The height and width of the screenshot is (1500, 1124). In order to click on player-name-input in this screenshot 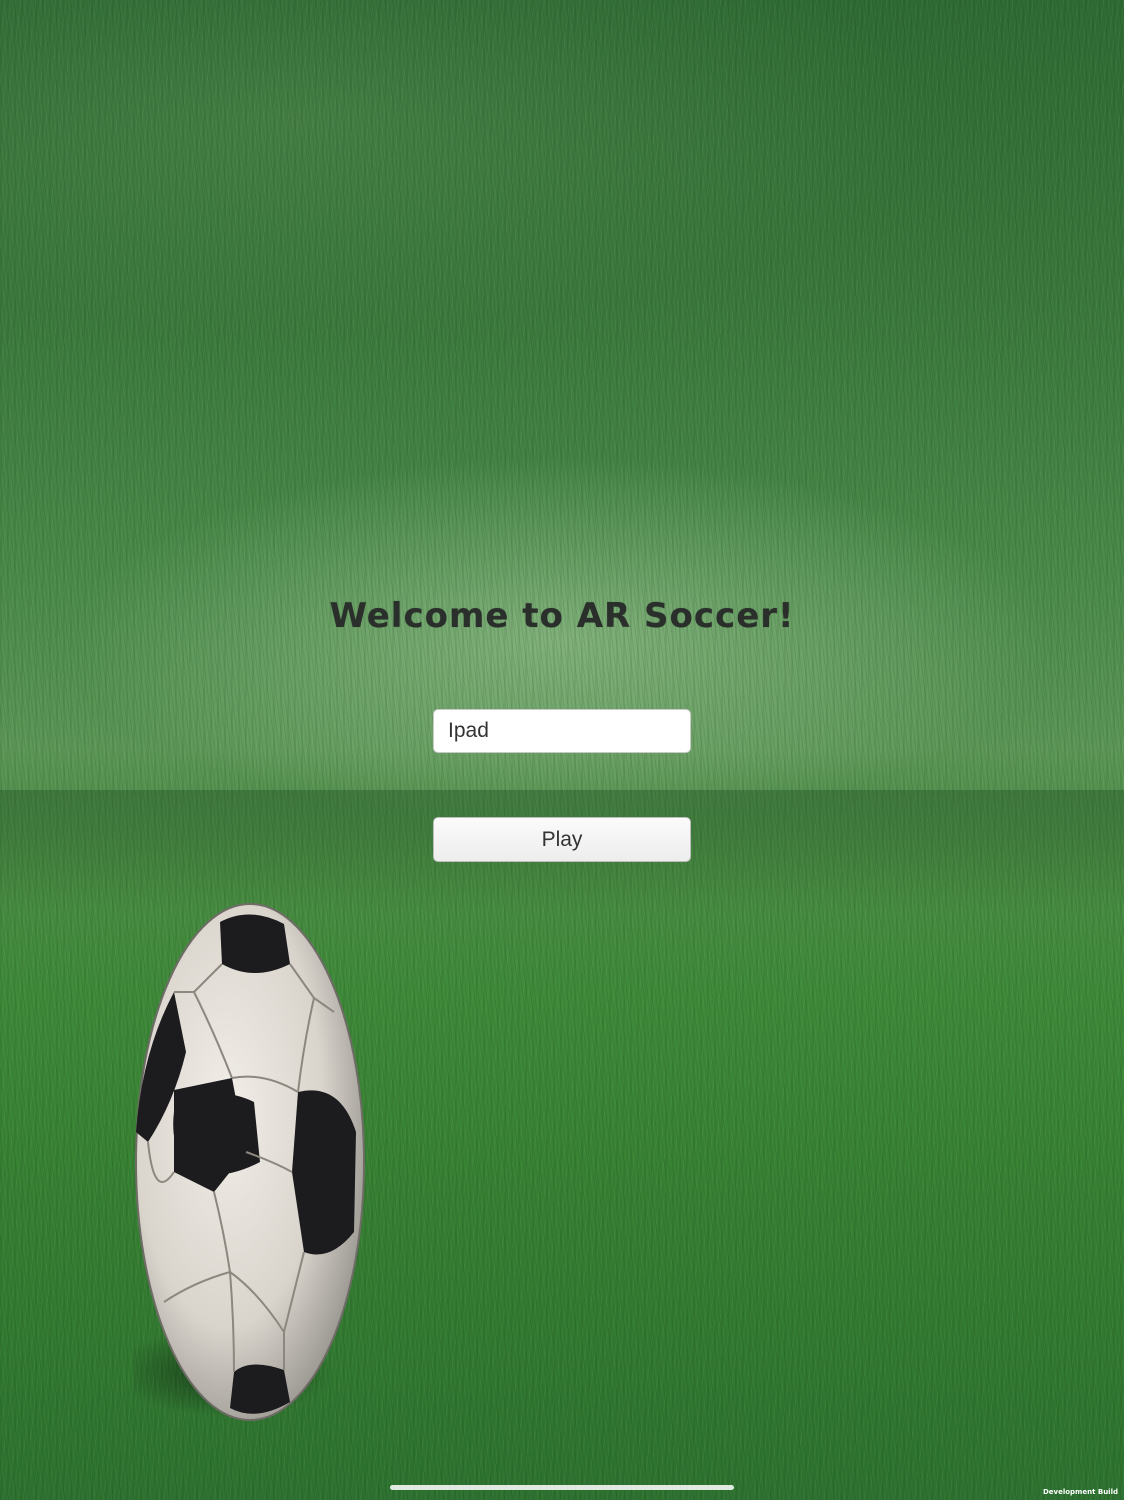, I will do `click(562, 731)`.